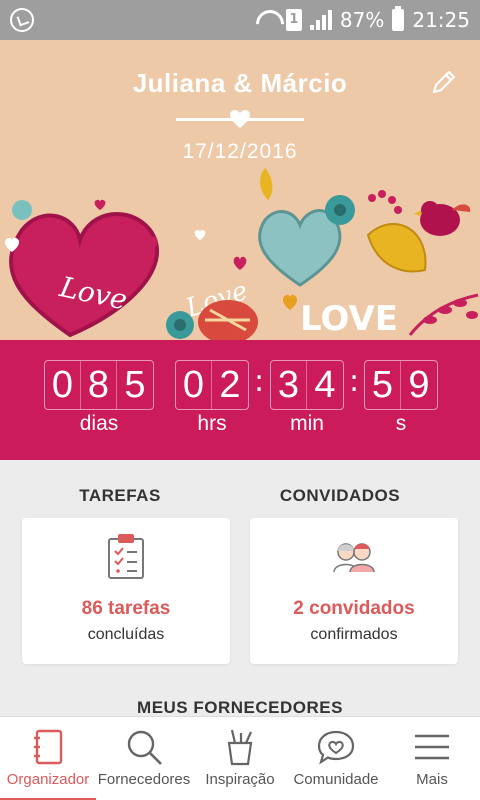  What do you see at coordinates (320, 20) in the screenshot?
I see `signal-icon` at bounding box center [320, 20].